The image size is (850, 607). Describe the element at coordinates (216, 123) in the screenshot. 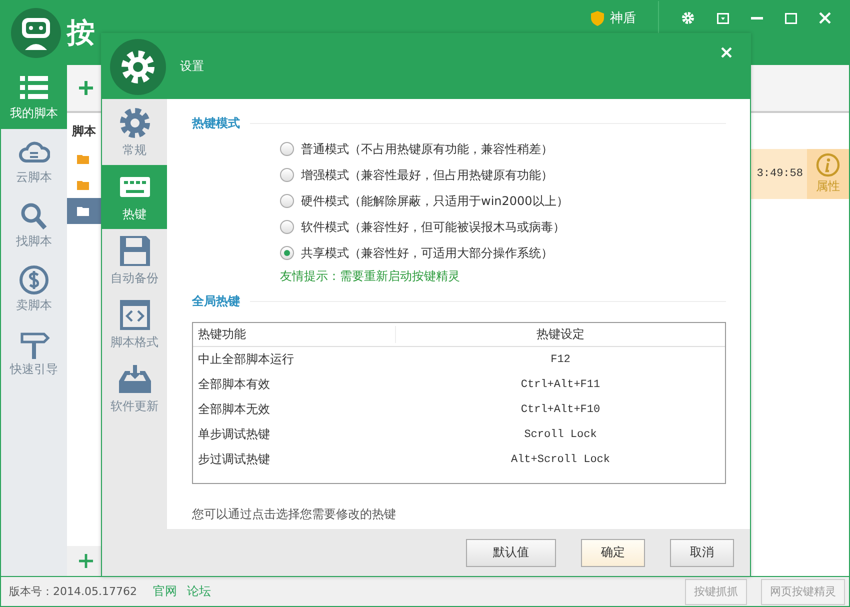

I see `section-title: 热键模式` at that location.